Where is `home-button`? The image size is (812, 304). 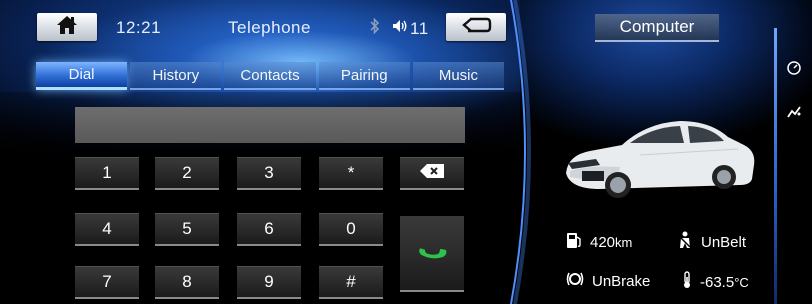 home-button is located at coordinates (67, 27).